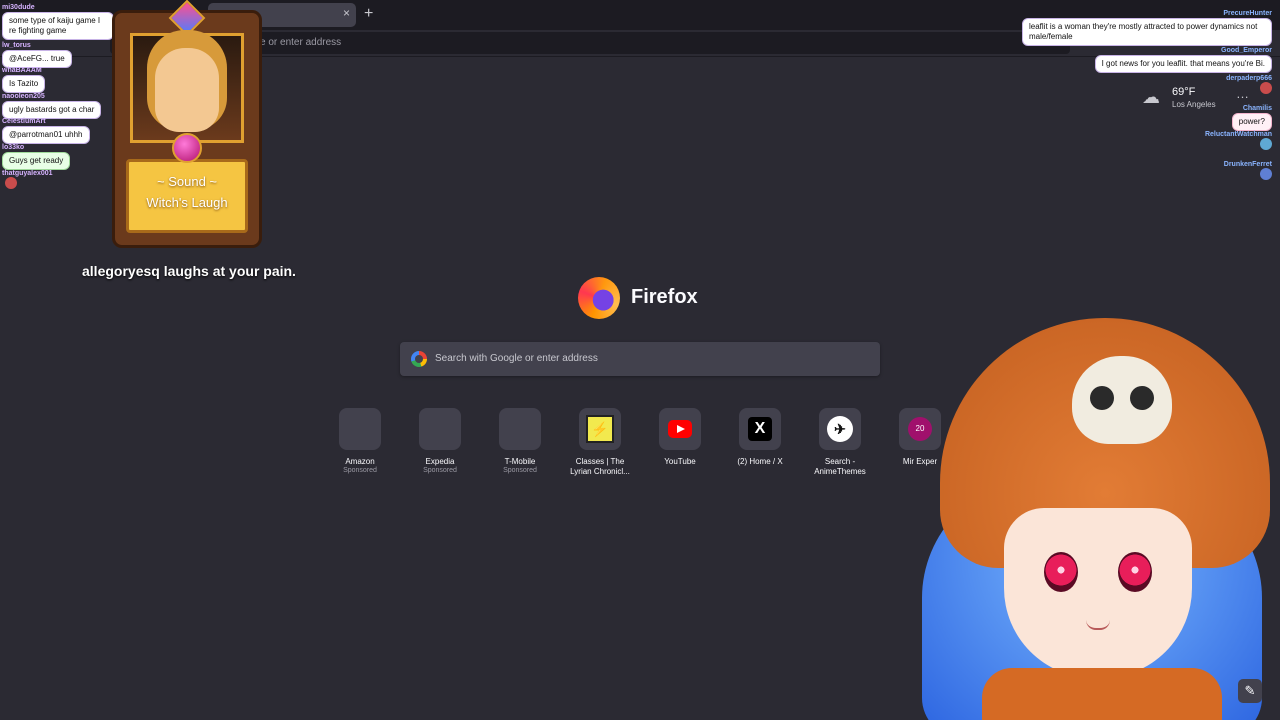 Image resolution: width=1280 pixels, height=720 pixels. I want to click on character-portrait-icon, so click(187, 90).